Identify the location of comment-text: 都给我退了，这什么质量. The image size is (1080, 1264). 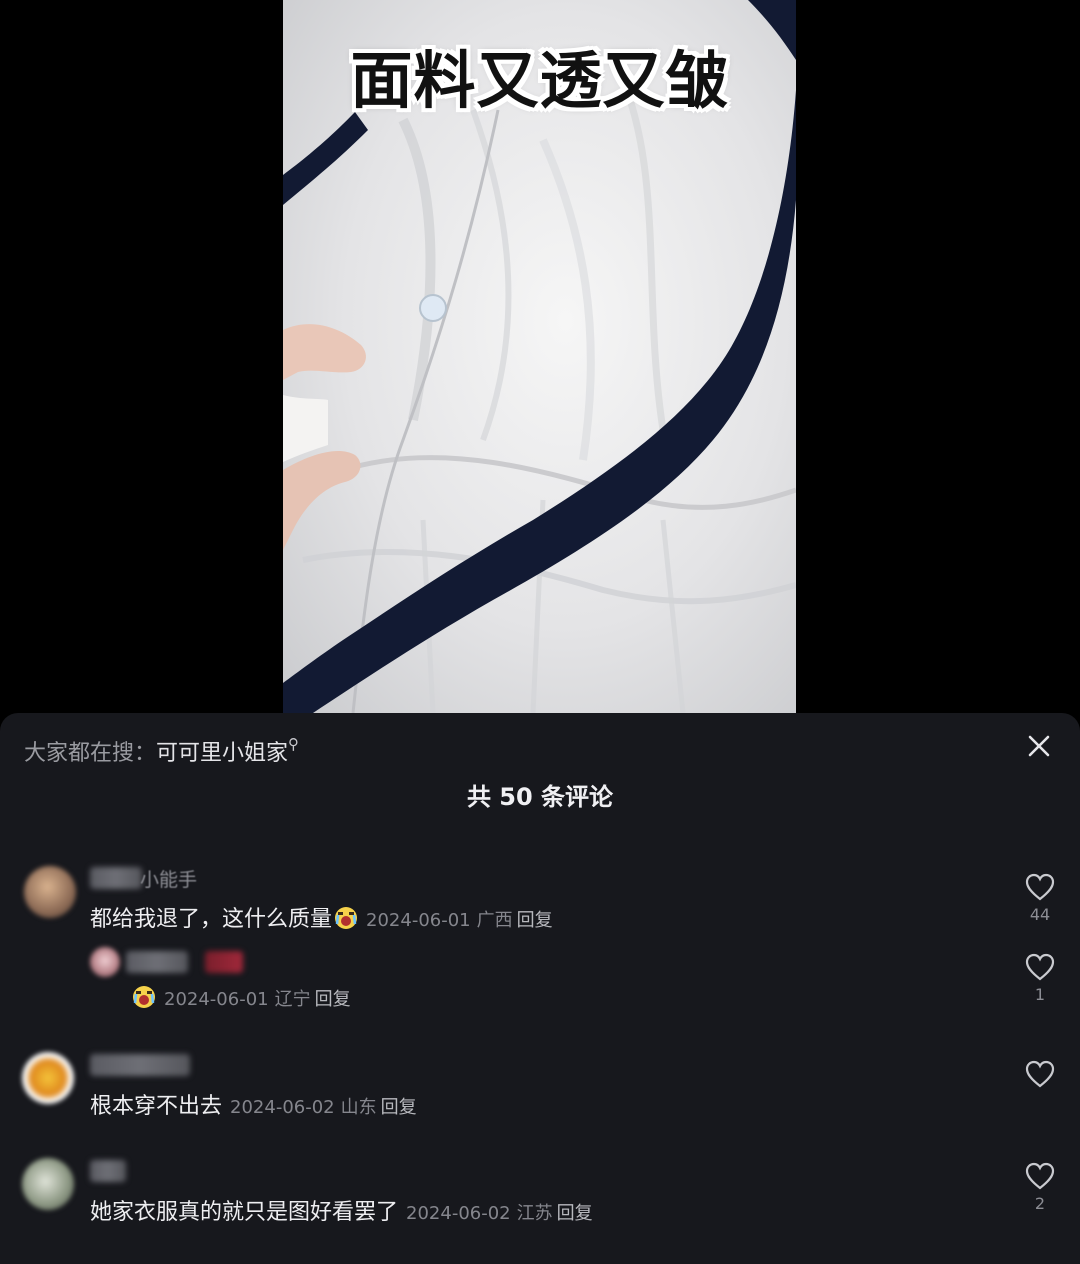
(211, 919).